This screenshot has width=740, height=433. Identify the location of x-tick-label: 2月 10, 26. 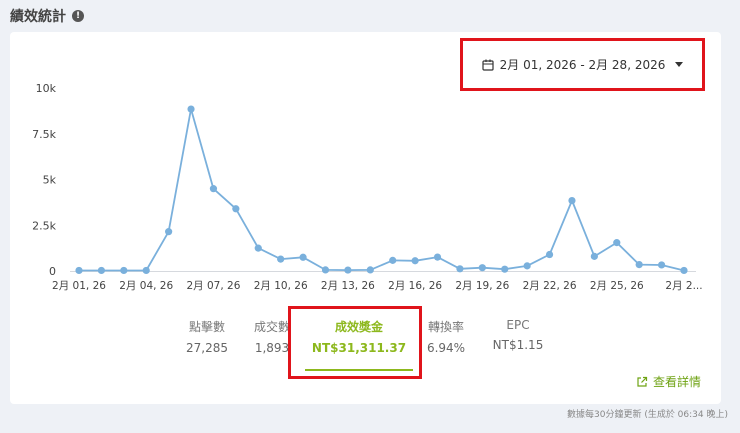
(281, 286).